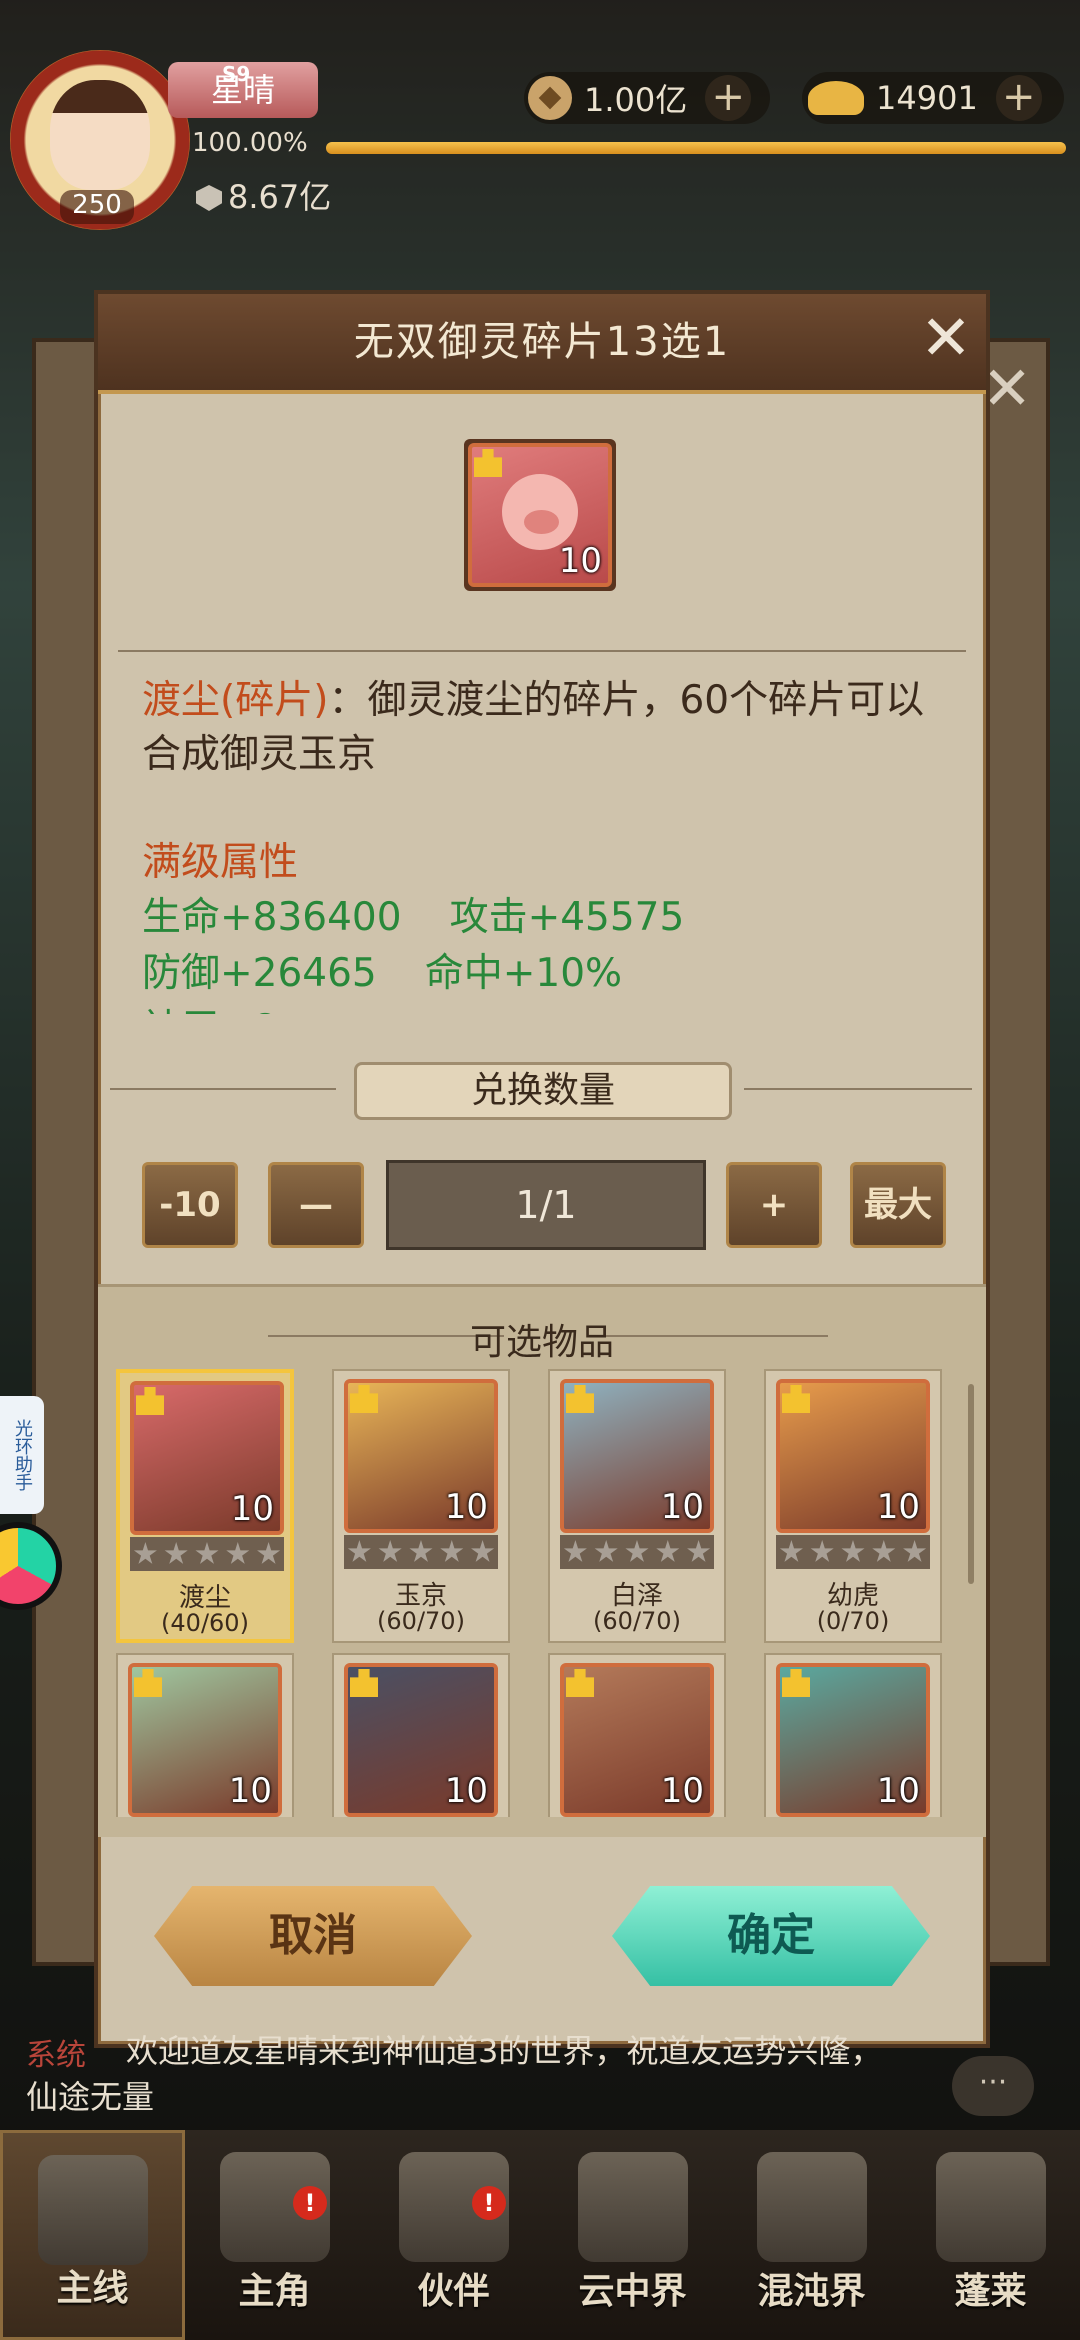 The height and width of the screenshot is (2340, 1080). Describe the element at coordinates (858, 1089) in the screenshot. I see `quantity-divider-right` at that location.